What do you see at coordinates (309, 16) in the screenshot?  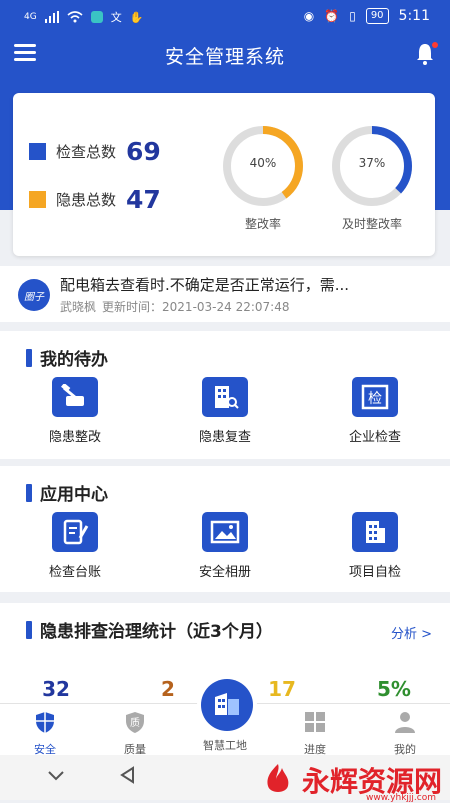 I see `eye-icon: ◉` at bounding box center [309, 16].